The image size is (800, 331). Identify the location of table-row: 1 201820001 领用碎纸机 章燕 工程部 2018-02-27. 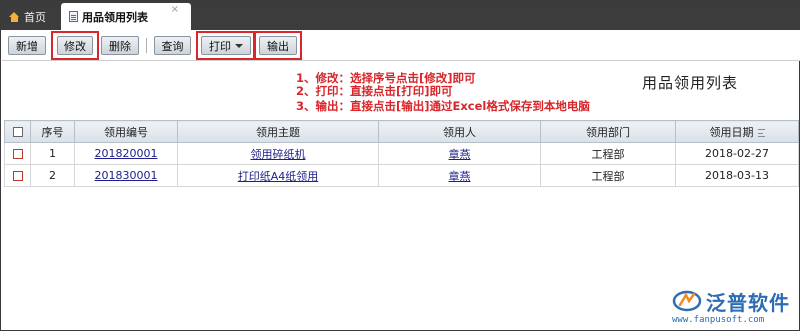
(401, 153).